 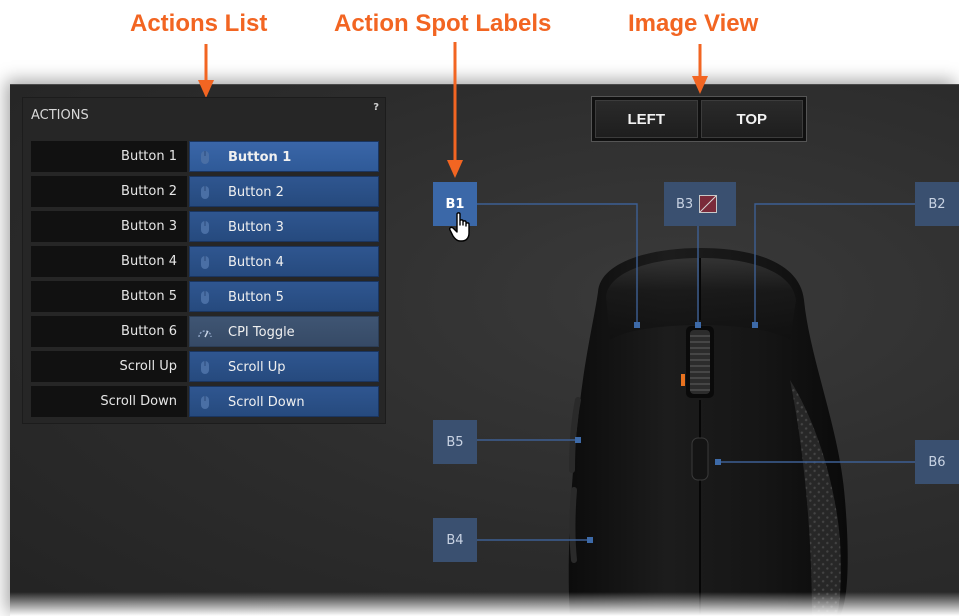 I want to click on spot-b2: B2, so click(x=937, y=204).